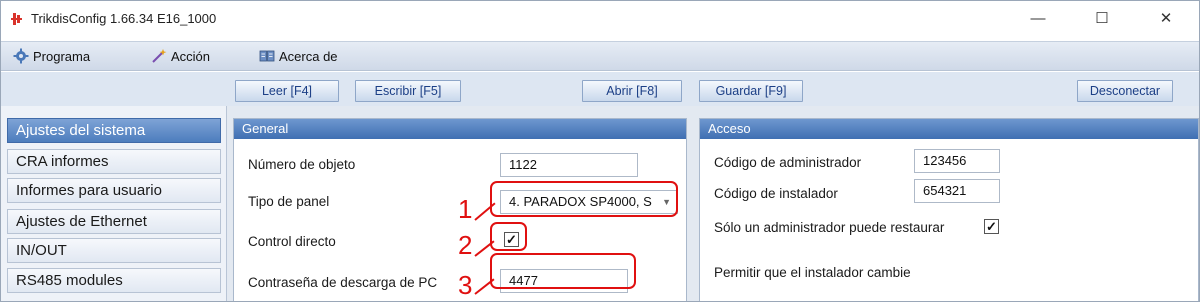 The height and width of the screenshot is (302, 1200). Describe the element at coordinates (124, 18) in the screenshot. I see `window-title: TrikdisConfig 1.66.34 E16_1000` at that location.